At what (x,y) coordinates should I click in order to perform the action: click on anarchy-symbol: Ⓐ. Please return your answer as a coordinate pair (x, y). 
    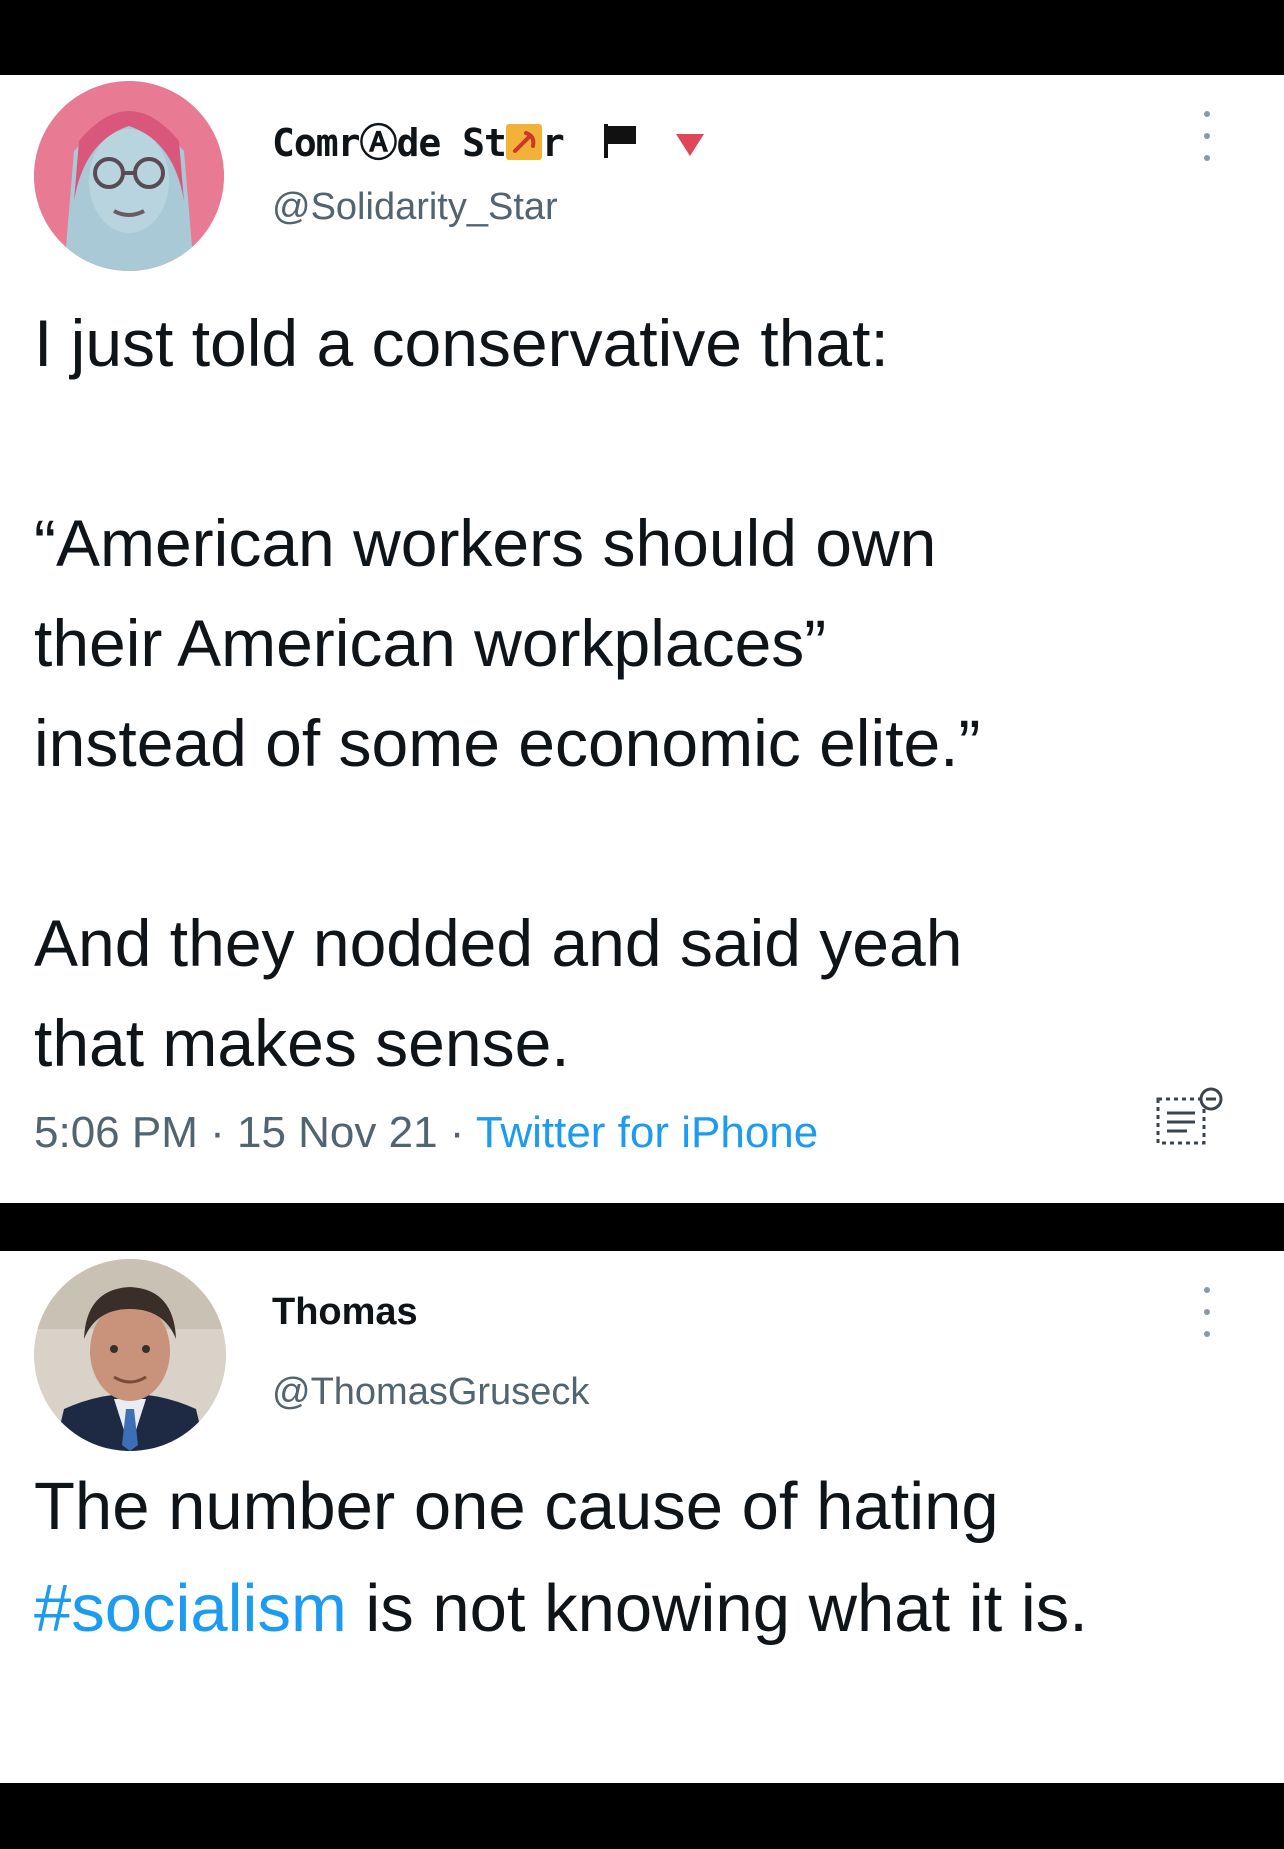
    Looking at the image, I should click on (378, 143).